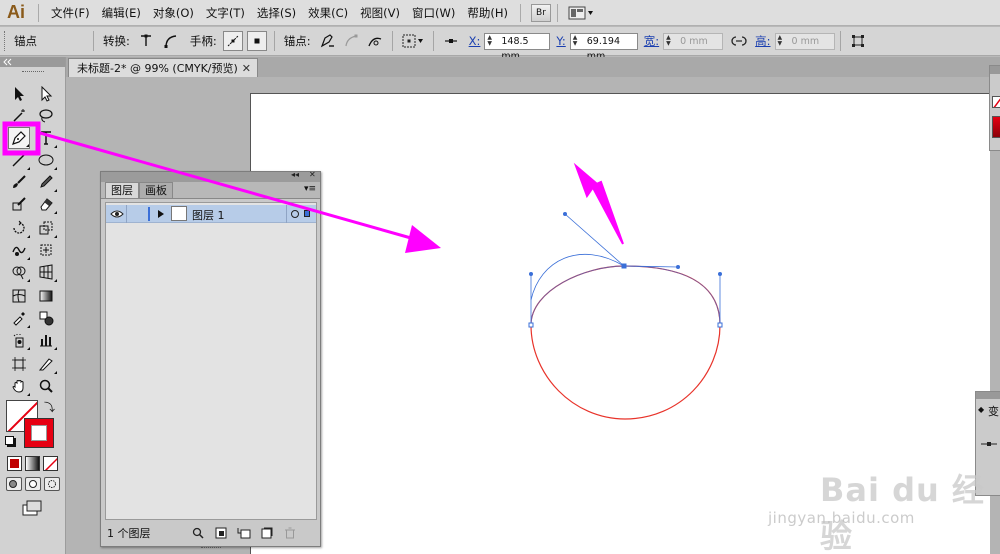  Describe the element at coordinates (46, 228) in the screenshot. I see `scale-tool` at that location.